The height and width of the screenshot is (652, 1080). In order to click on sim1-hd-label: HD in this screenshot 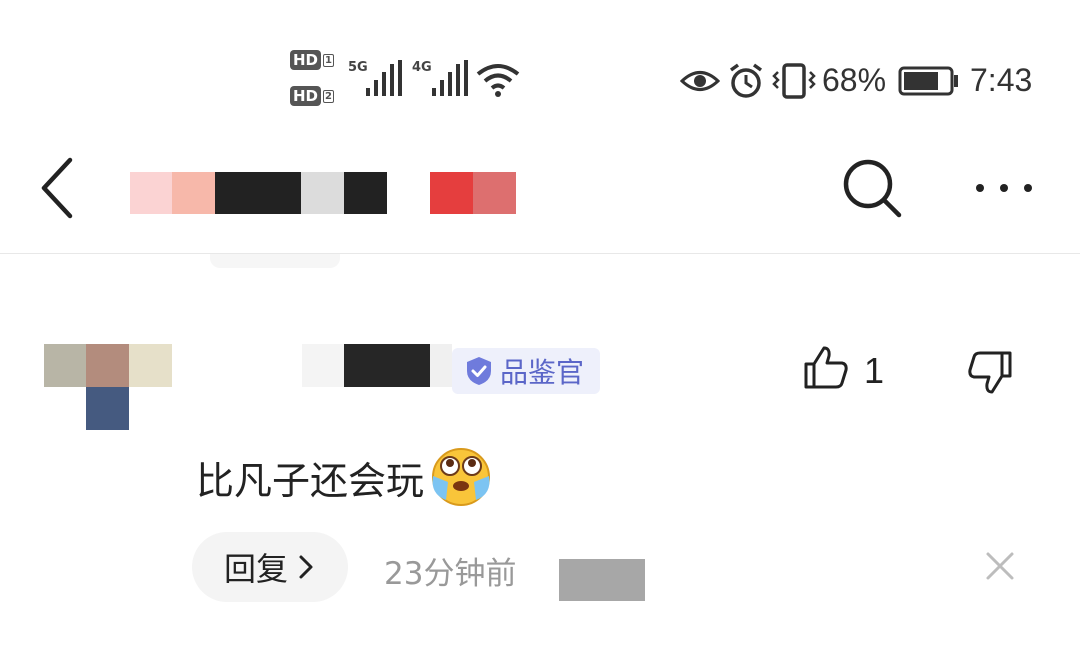, I will do `click(306, 60)`.